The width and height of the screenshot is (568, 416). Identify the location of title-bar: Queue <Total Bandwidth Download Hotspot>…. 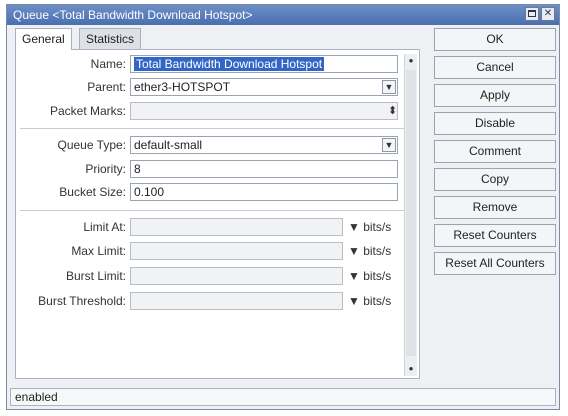
(283, 15).